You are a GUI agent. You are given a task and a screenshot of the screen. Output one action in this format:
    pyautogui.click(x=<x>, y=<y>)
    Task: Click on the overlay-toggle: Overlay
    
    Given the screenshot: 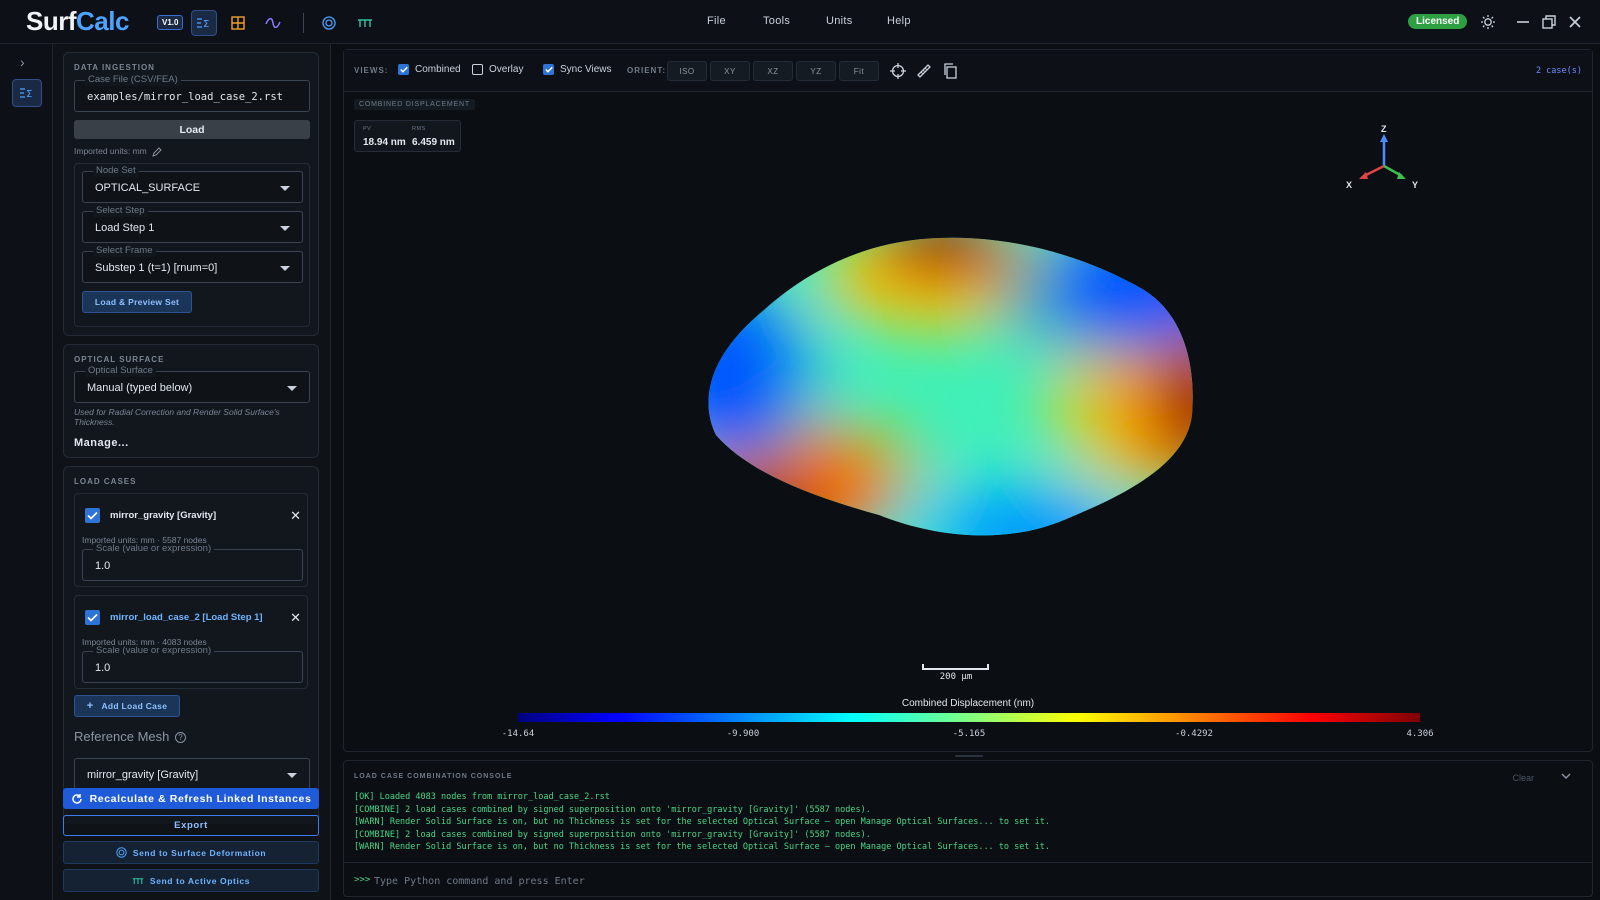 What is the action you would take?
    pyautogui.click(x=497, y=69)
    